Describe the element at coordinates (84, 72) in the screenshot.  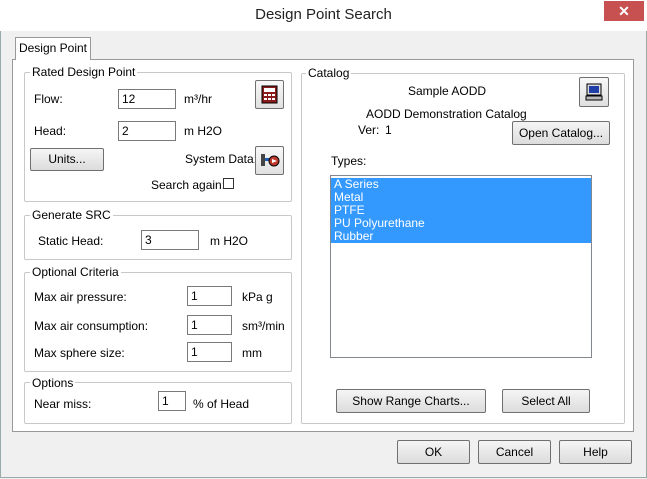
I see `rated-design-point-legend: Rated Design Point` at that location.